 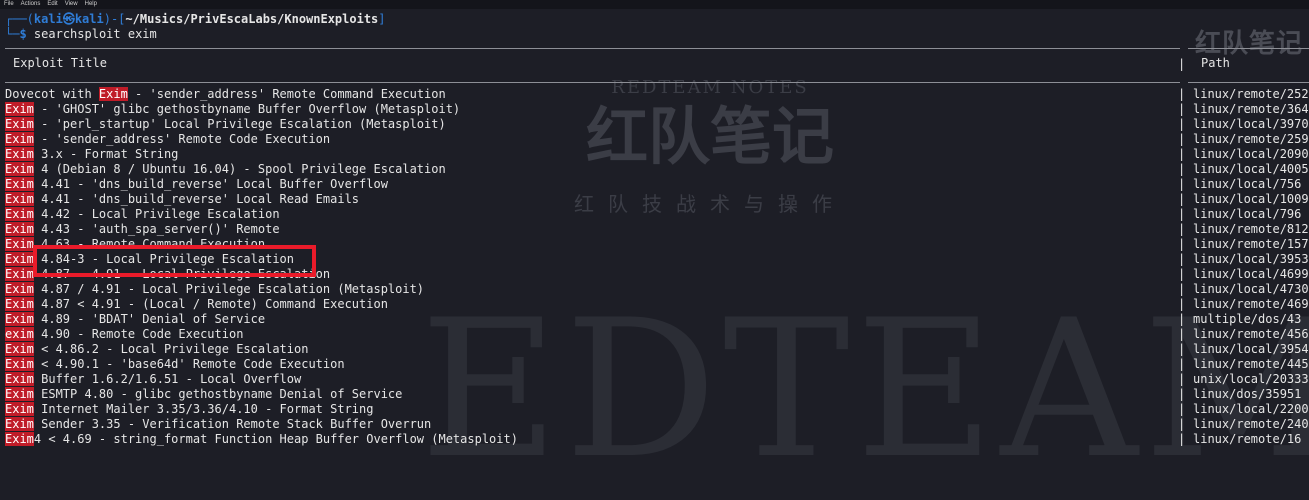 I want to click on table-rule-top-path, so click(x=1248, y=48).